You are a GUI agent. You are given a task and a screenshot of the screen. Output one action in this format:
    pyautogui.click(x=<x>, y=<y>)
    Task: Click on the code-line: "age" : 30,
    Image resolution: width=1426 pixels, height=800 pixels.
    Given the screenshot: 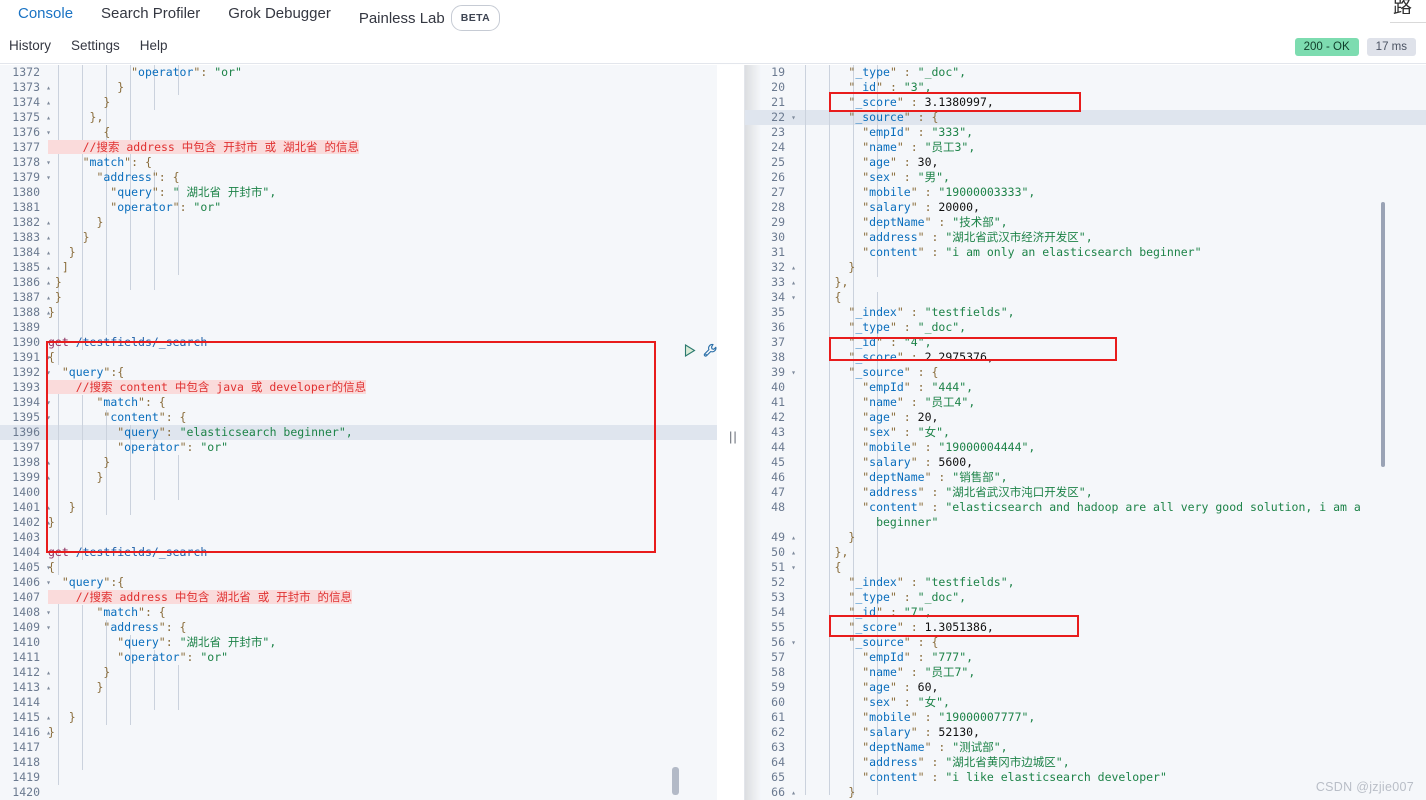 What is the action you would take?
    pyautogui.click(x=1109, y=162)
    